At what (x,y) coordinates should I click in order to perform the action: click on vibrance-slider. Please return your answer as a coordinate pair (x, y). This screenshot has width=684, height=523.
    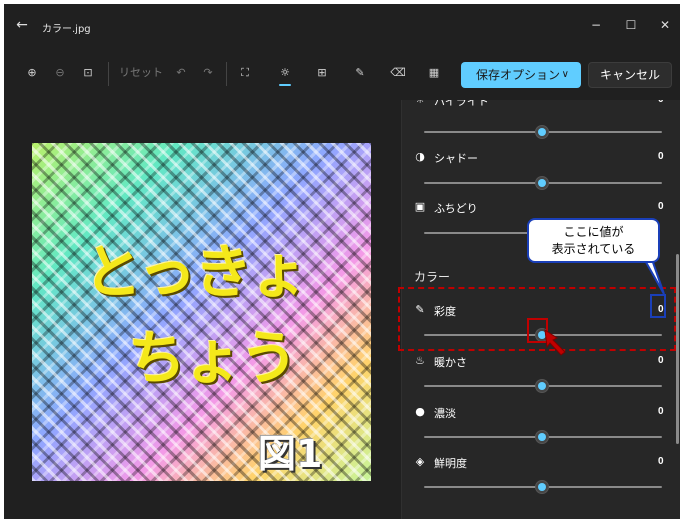
    Looking at the image, I should click on (543, 487).